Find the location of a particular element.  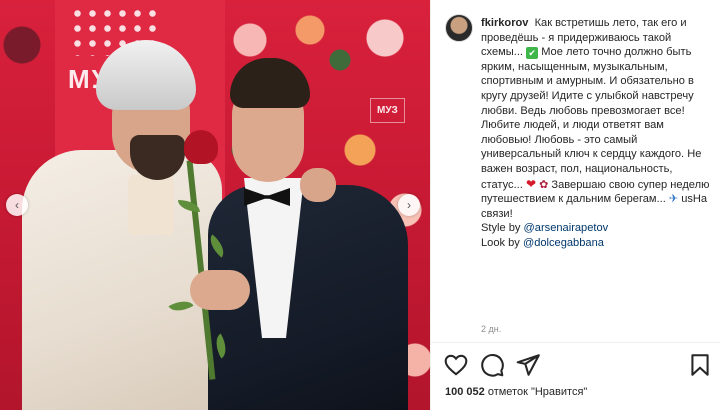

look-credit: Look by @dolcegabbana is located at coordinates (597, 243).